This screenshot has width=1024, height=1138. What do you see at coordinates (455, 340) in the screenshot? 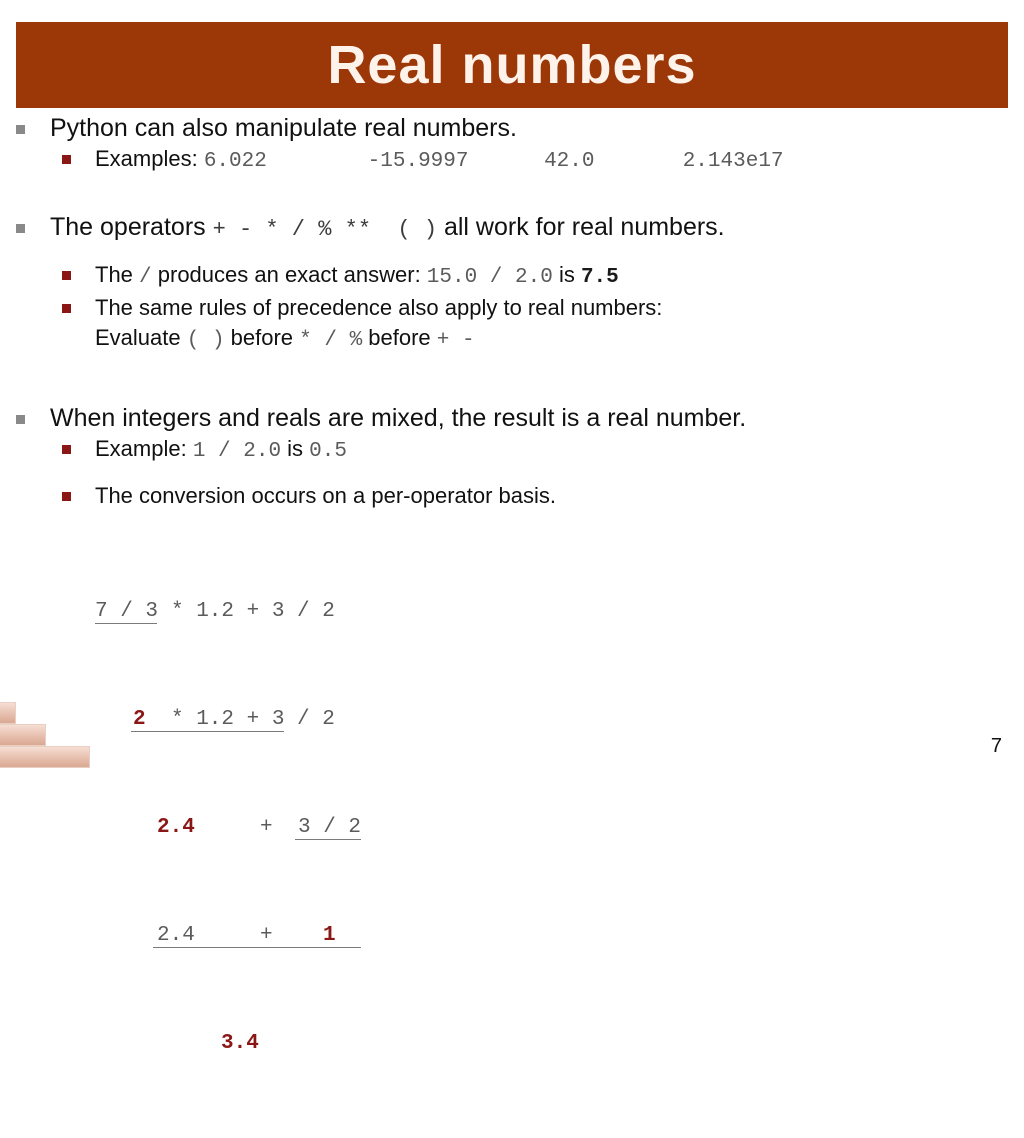
I see `precedence-ops-additive: + -` at bounding box center [455, 340].